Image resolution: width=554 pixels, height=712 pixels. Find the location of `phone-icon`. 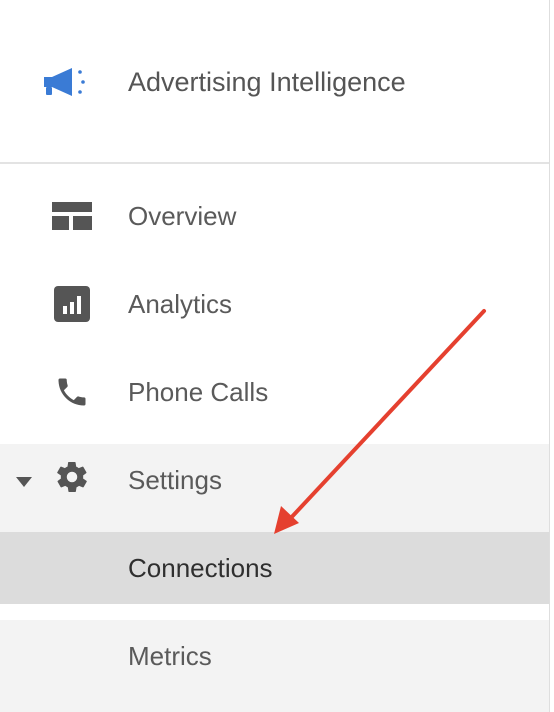

phone-icon is located at coordinates (72, 392).